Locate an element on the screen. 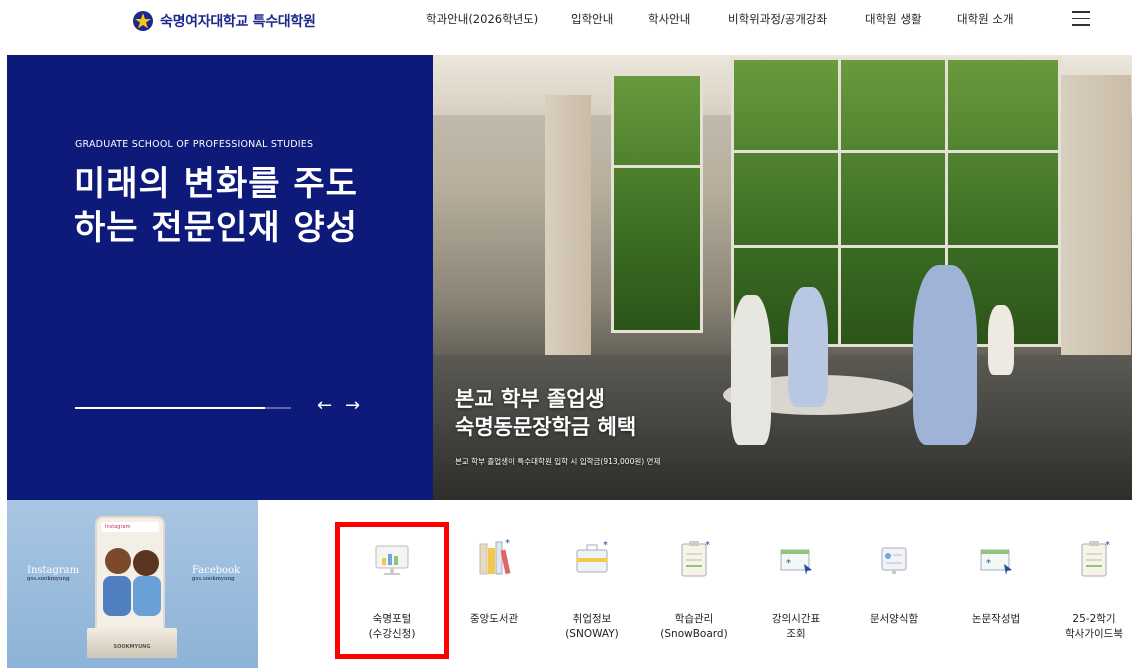 This screenshot has height=668, width=1132. quick-link-label: 중앙도서관 is located at coordinates (494, 619).